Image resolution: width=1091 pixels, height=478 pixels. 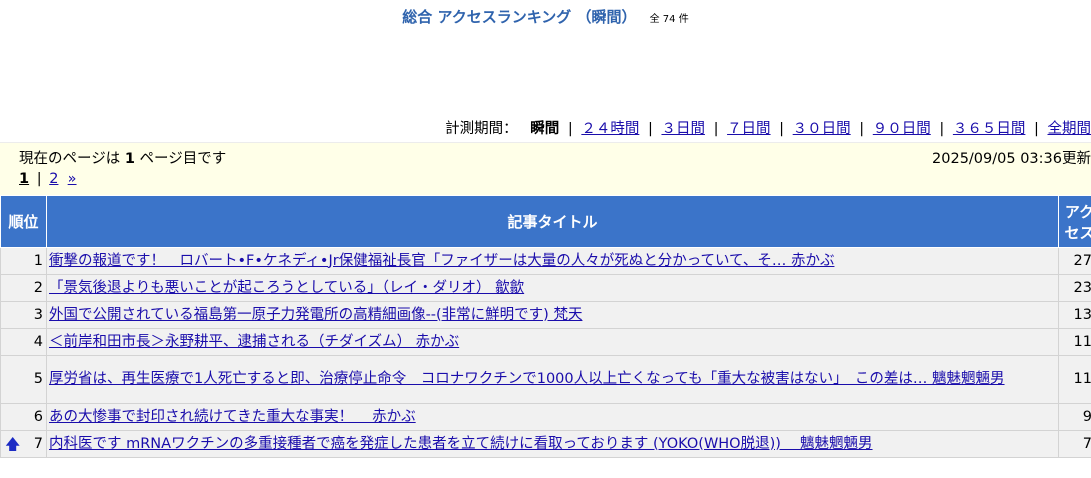 I want to click on up-arrow-icon: 🡅, so click(x=13, y=443).